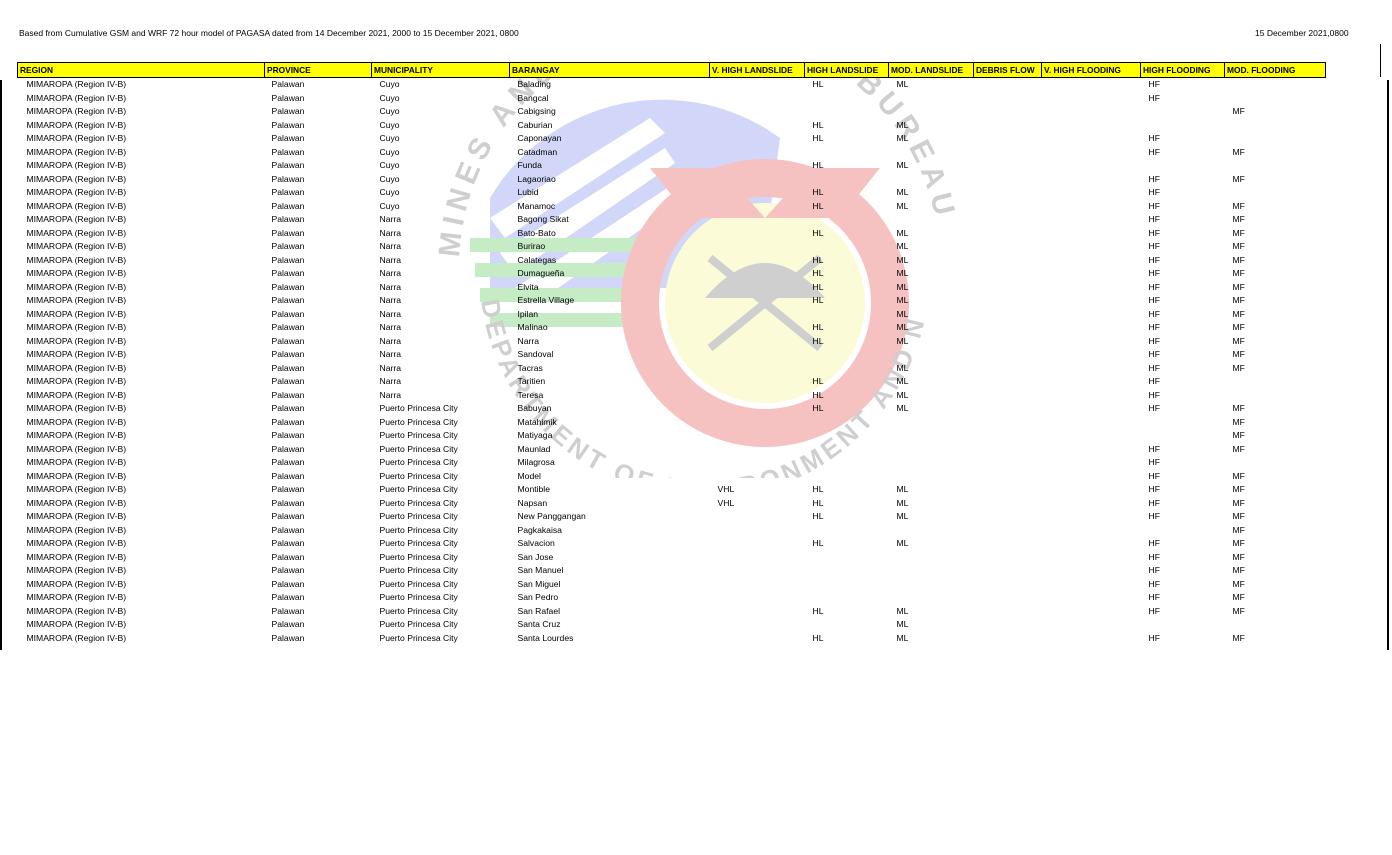  I want to click on column-header: REGION, so click(141, 70).